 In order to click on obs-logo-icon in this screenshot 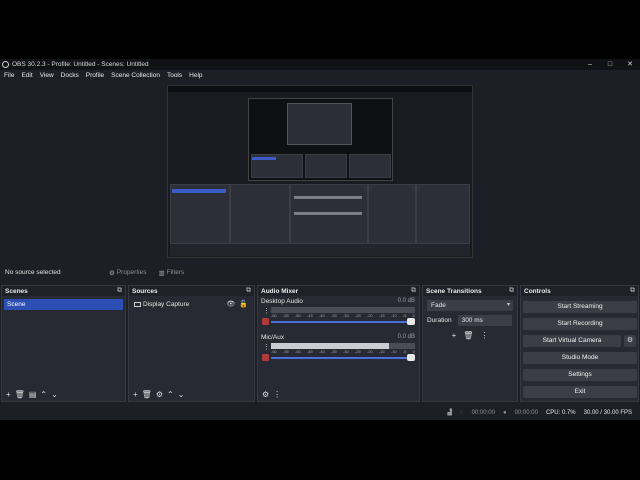, I will do `click(5, 64)`.